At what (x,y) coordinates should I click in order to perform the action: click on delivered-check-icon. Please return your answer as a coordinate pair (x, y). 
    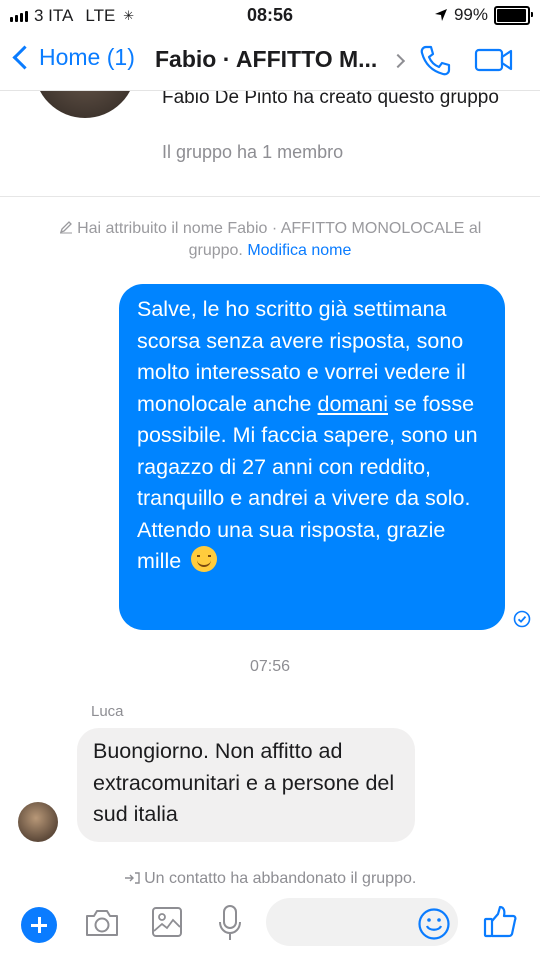
    Looking at the image, I should click on (522, 619).